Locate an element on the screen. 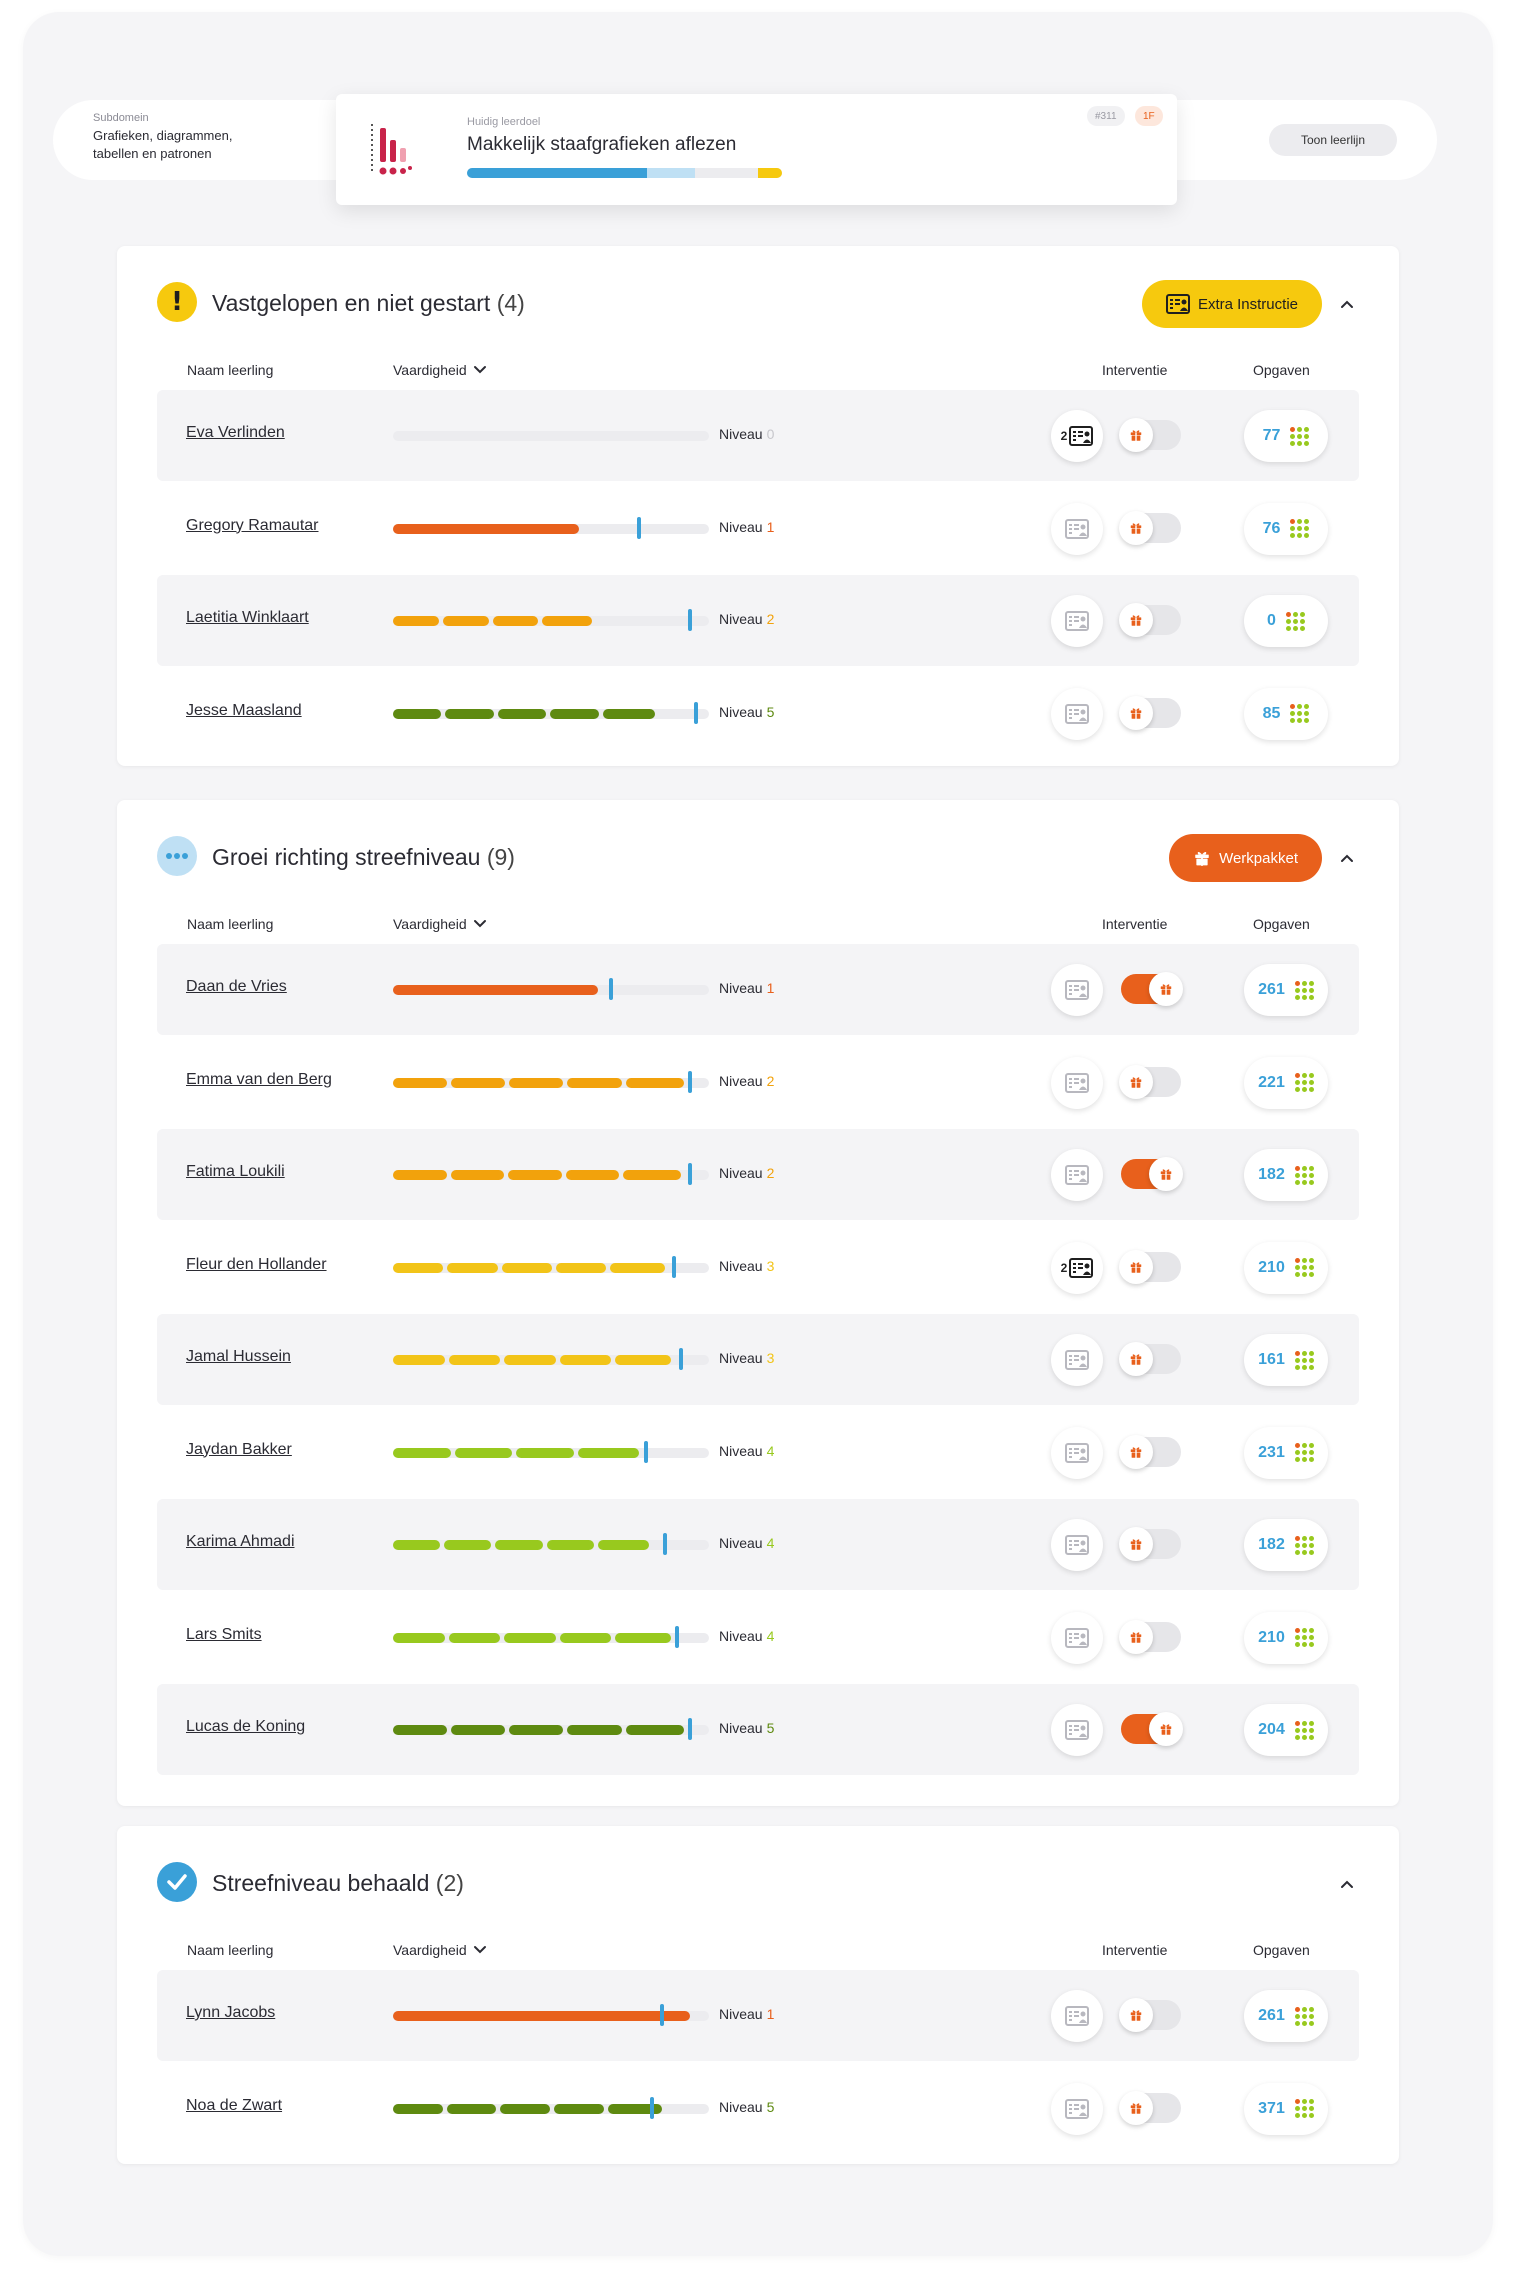 This screenshot has width=1516, height=2292. student-row: Jamal Hussein Niveau 3 161 is located at coordinates (758, 1359).